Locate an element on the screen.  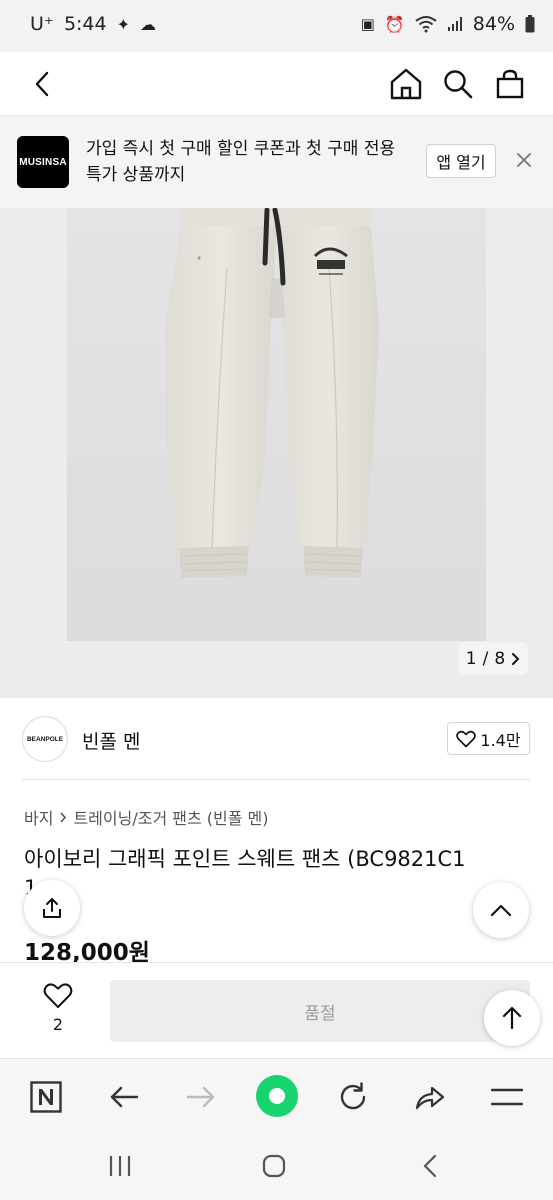
status-right: ▣ ⏰ 84% is located at coordinates (448, 24).